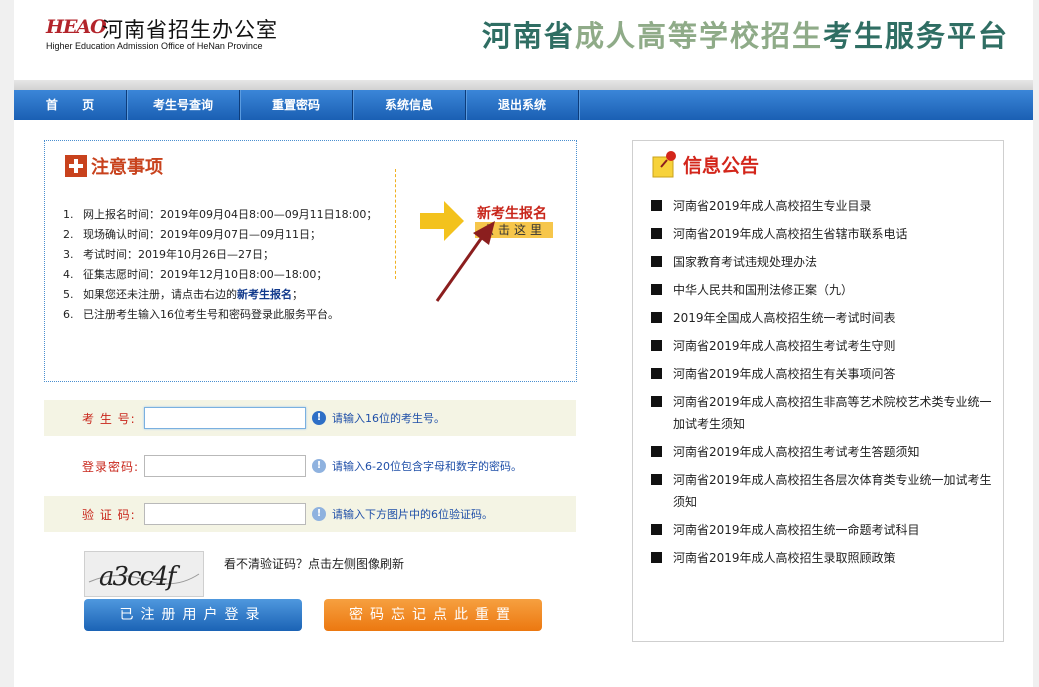  What do you see at coordinates (68, 294) in the screenshot?
I see `notice-item-number: 5.` at bounding box center [68, 294].